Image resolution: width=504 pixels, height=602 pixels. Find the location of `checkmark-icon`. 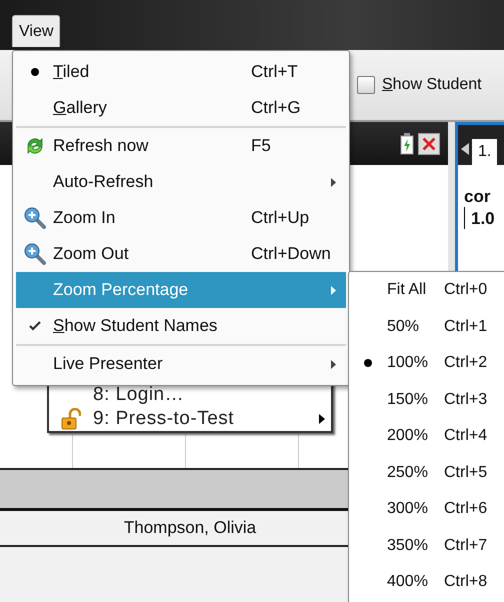

checkmark-icon is located at coordinates (34, 326).